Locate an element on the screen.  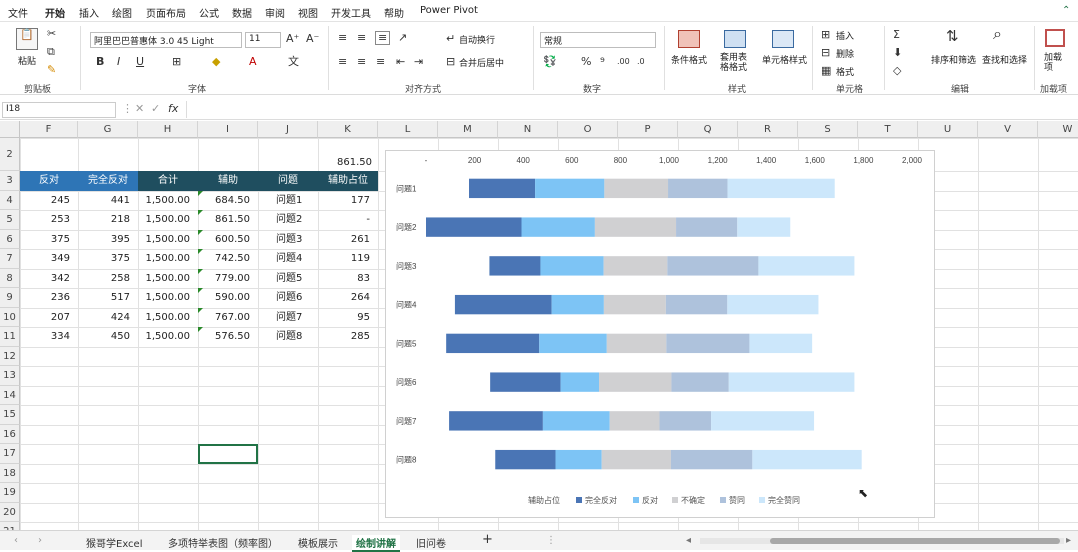
table-cell: 问题2 is located at coordinates (288, 220).